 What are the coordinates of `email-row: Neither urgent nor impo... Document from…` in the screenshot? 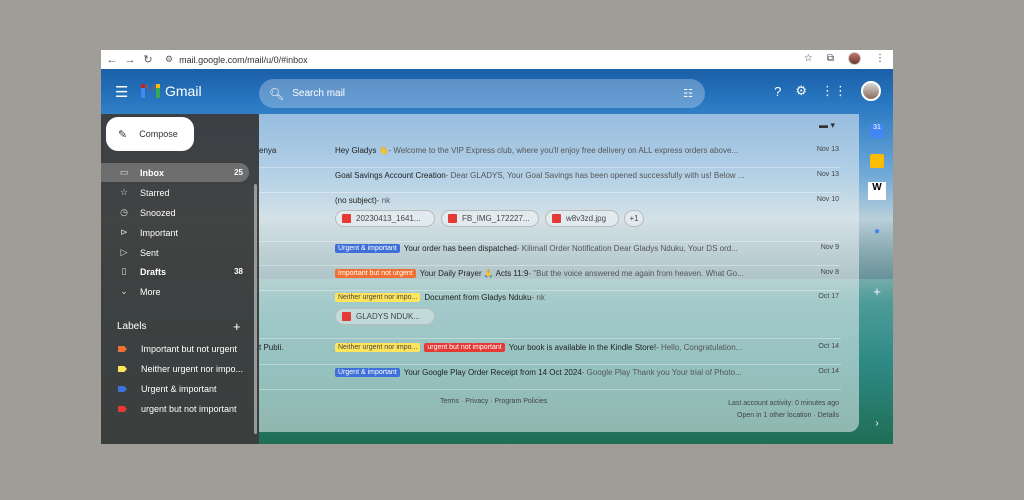 It's located at (550, 316).